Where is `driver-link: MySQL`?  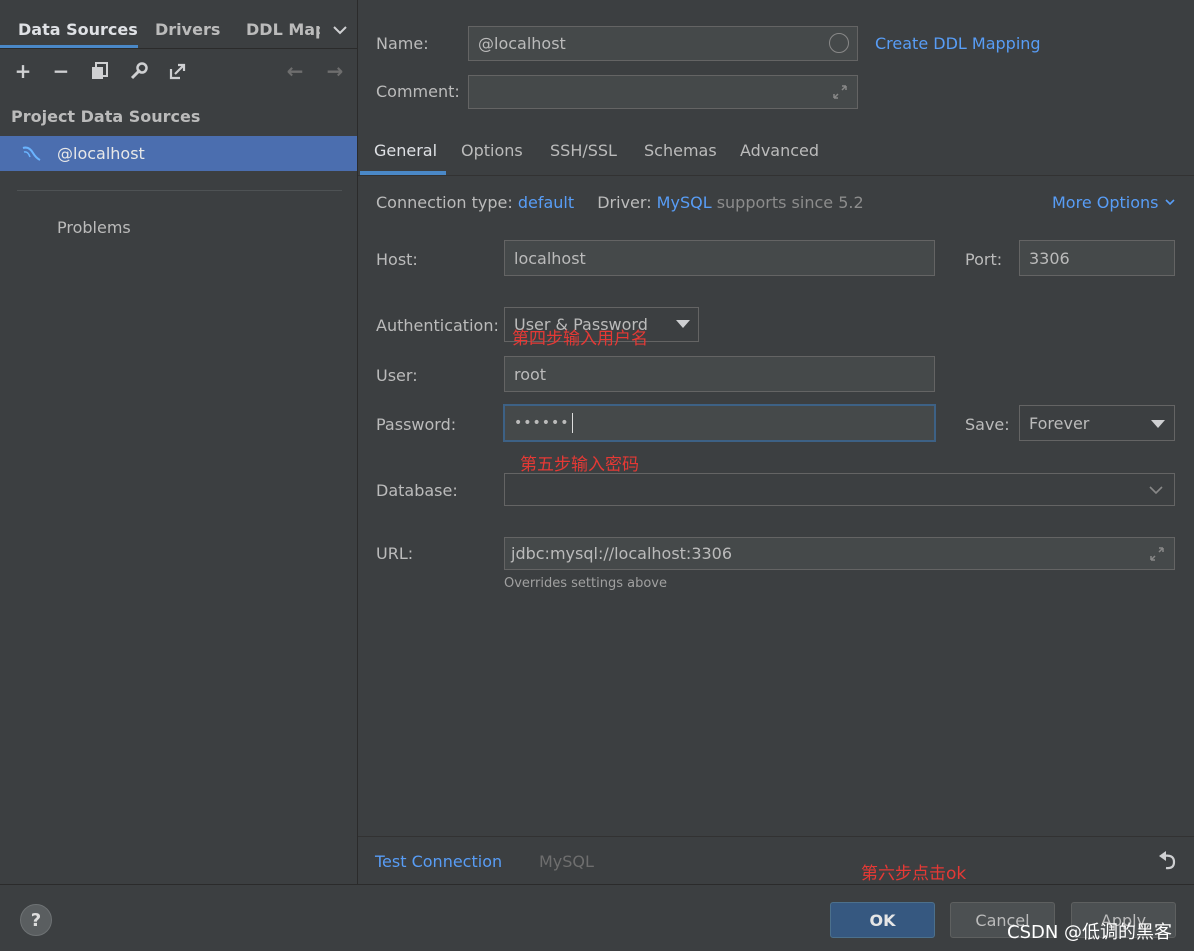 driver-link: MySQL is located at coordinates (684, 202).